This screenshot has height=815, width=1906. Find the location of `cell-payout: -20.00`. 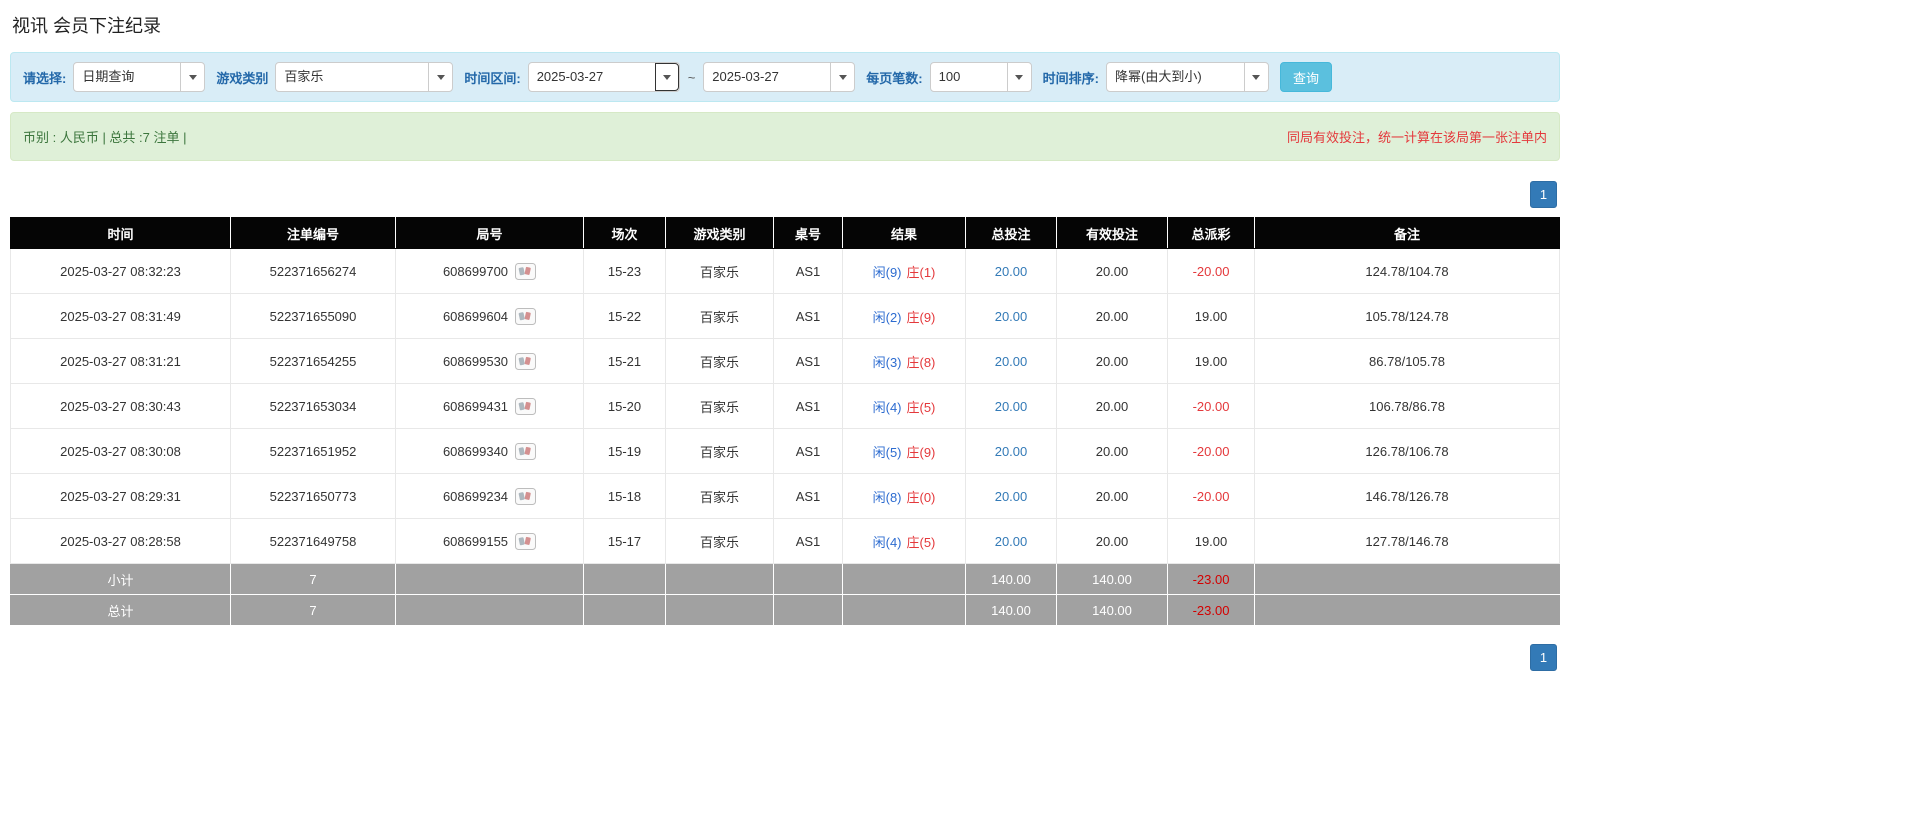

cell-payout: -20.00 is located at coordinates (1211, 451).